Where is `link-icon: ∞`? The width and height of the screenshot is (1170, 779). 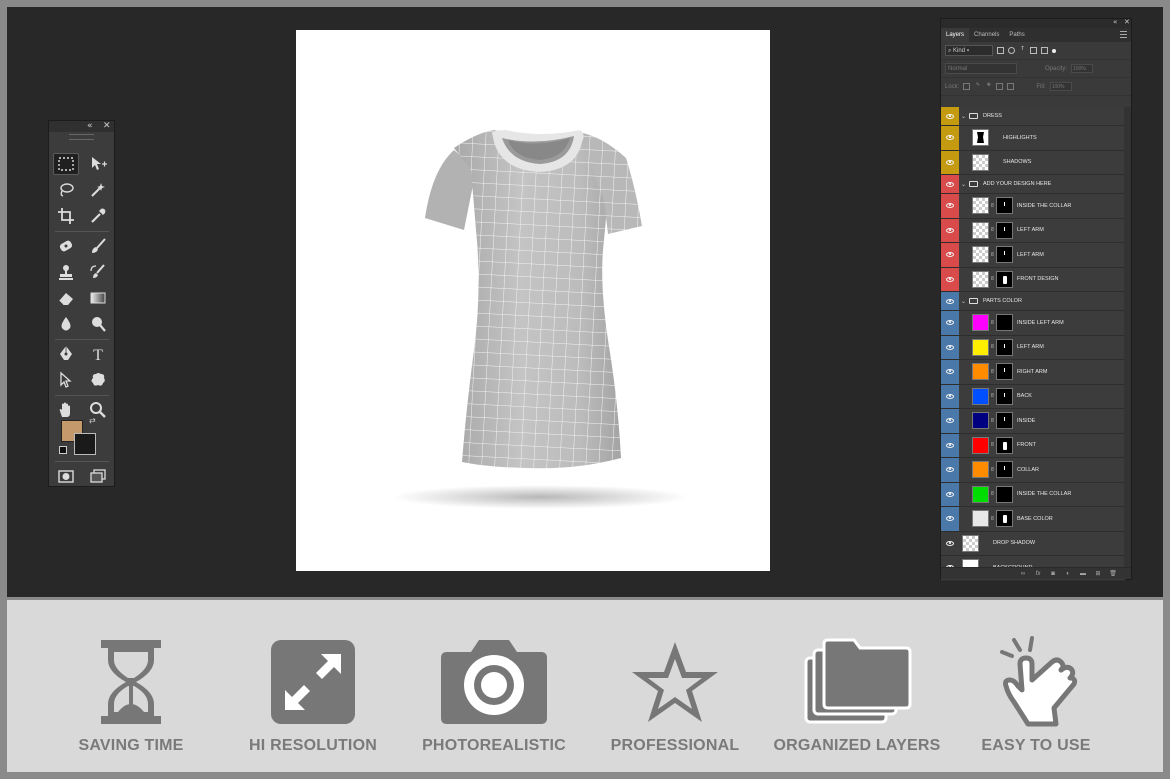 link-icon: ∞ is located at coordinates (1023, 574).